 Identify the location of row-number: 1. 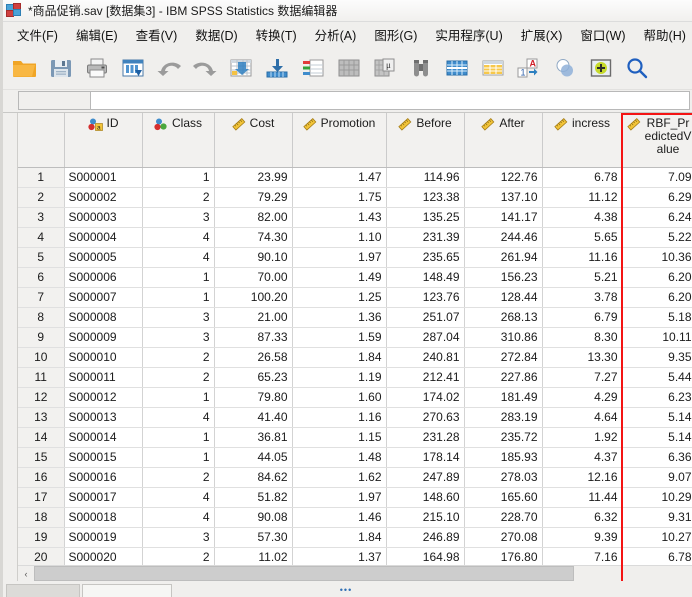
(41, 177).